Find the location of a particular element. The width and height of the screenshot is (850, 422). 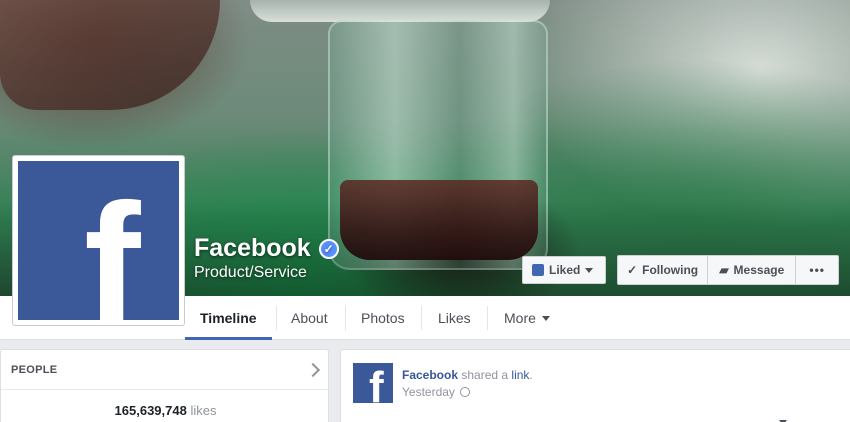

more-dots-icon: ••• is located at coordinates (817, 270).